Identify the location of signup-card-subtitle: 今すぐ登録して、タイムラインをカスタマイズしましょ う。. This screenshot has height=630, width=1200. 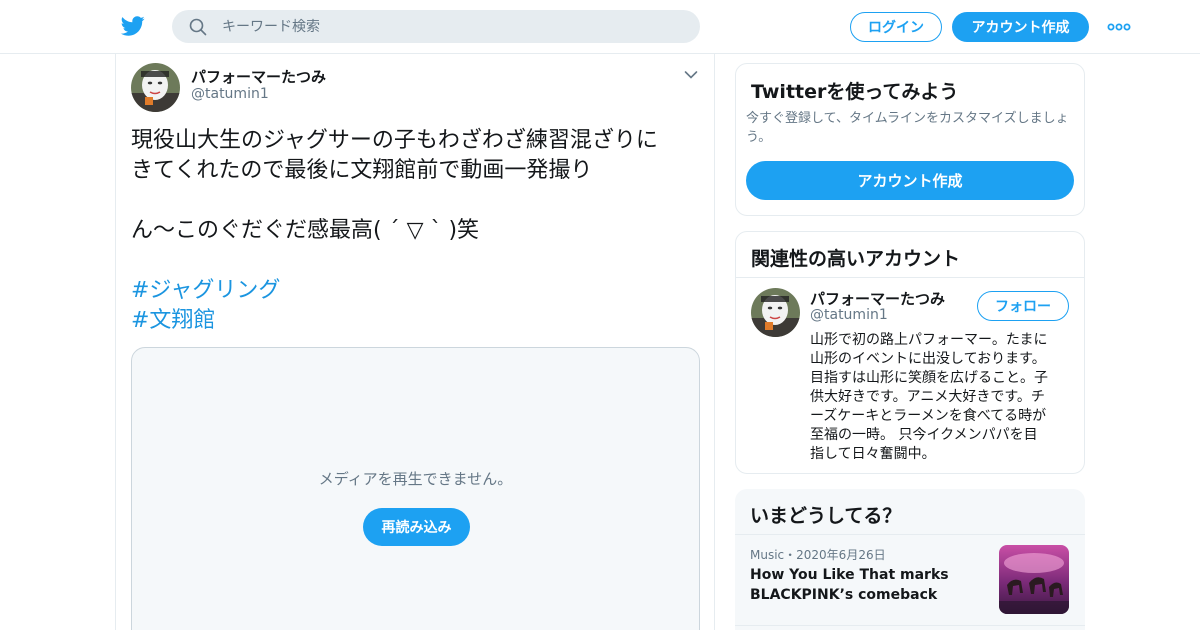
(911, 128).